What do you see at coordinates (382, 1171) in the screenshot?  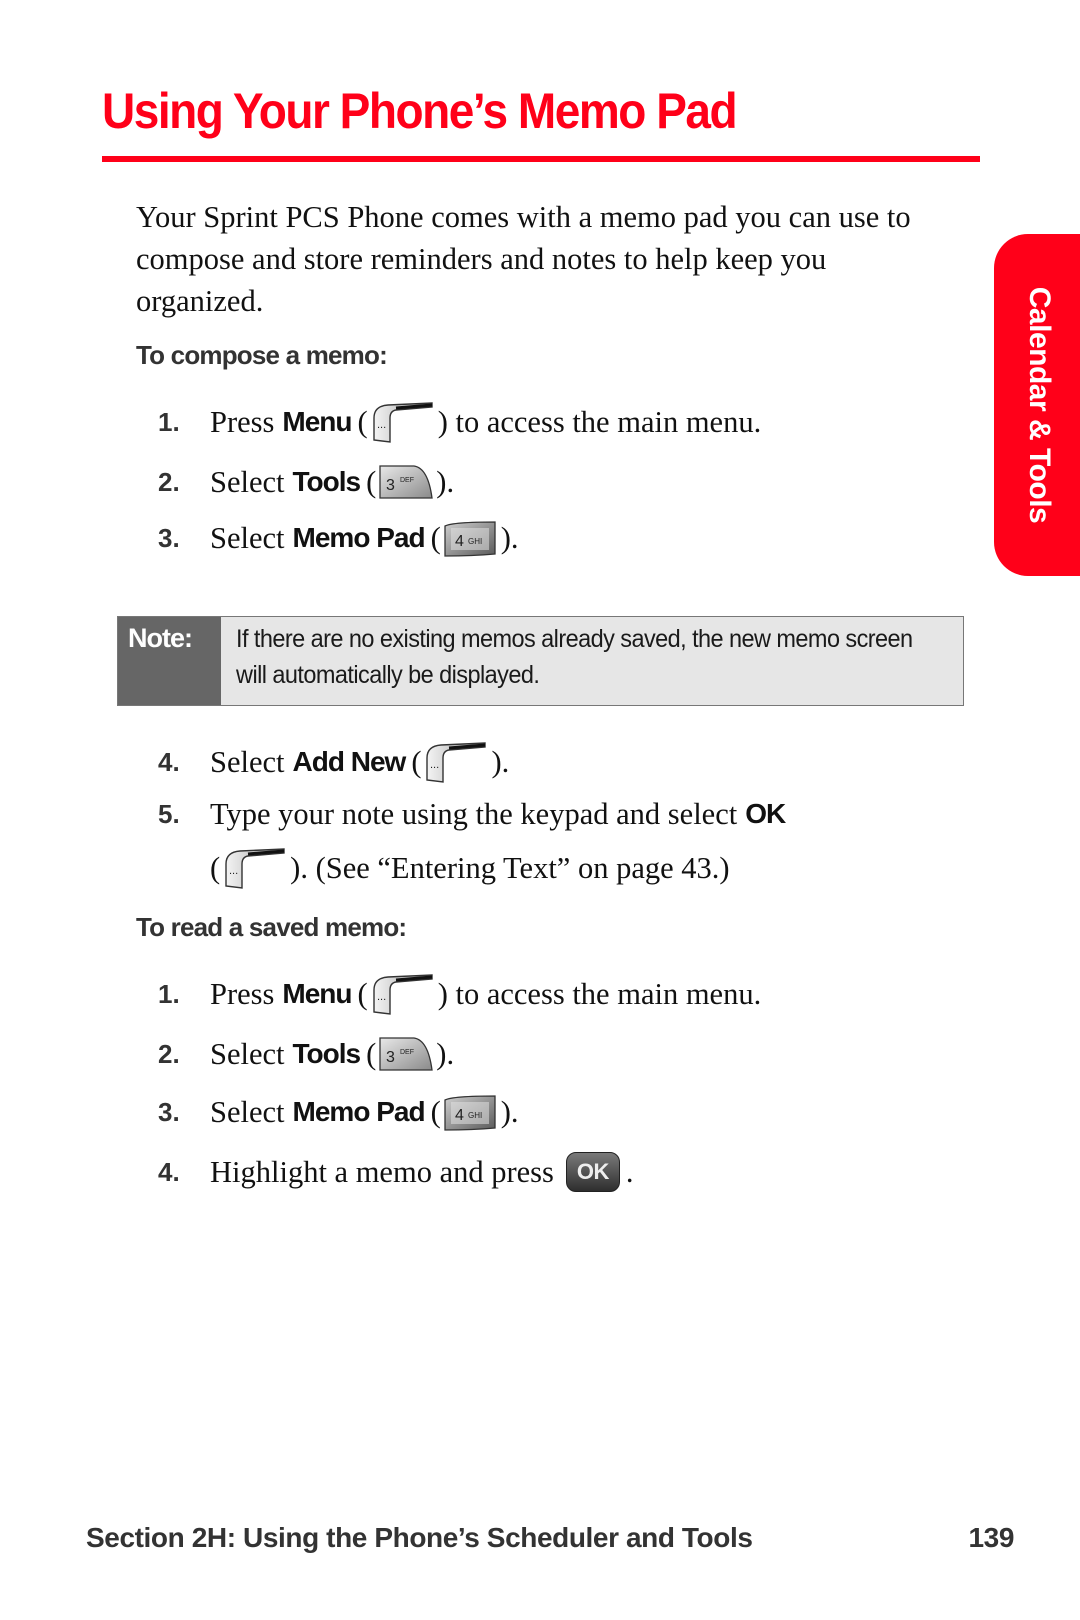 I see `step-text: Highlight a memo and press` at bounding box center [382, 1171].